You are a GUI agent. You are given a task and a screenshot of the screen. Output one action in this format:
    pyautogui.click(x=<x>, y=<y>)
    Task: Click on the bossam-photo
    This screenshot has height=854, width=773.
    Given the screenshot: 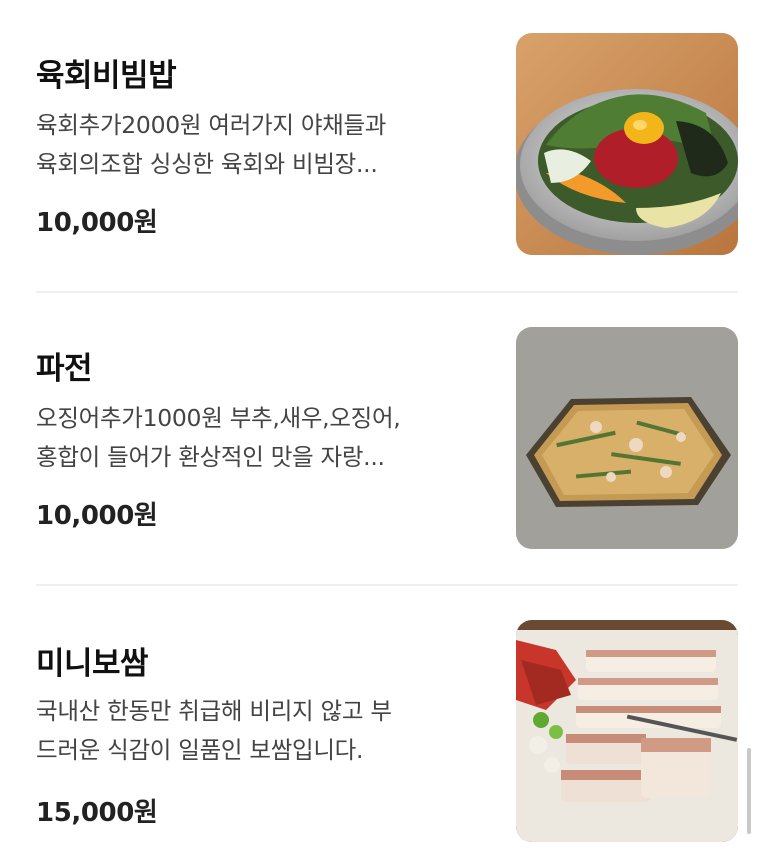 What is the action you would take?
    pyautogui.click(x=627, y=731)
    